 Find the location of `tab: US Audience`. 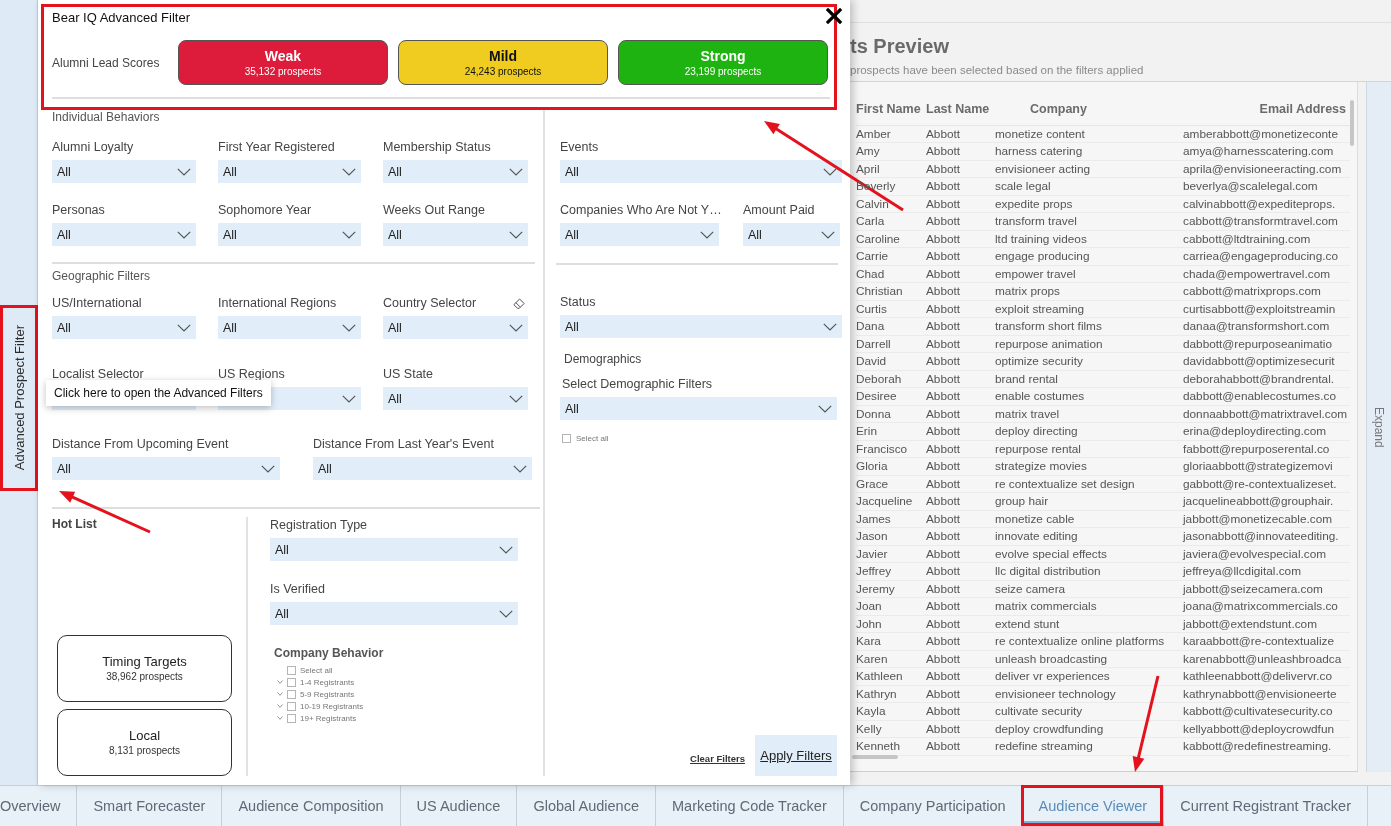

tab: US Audience is located at coordinates (459, 806).